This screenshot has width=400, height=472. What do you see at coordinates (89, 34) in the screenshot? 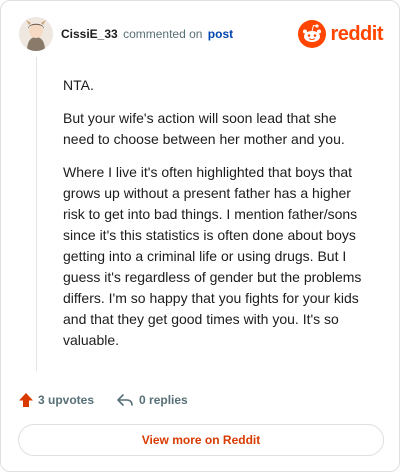
I see `username-link: CissiE_33` at bounding box center [89, 34].